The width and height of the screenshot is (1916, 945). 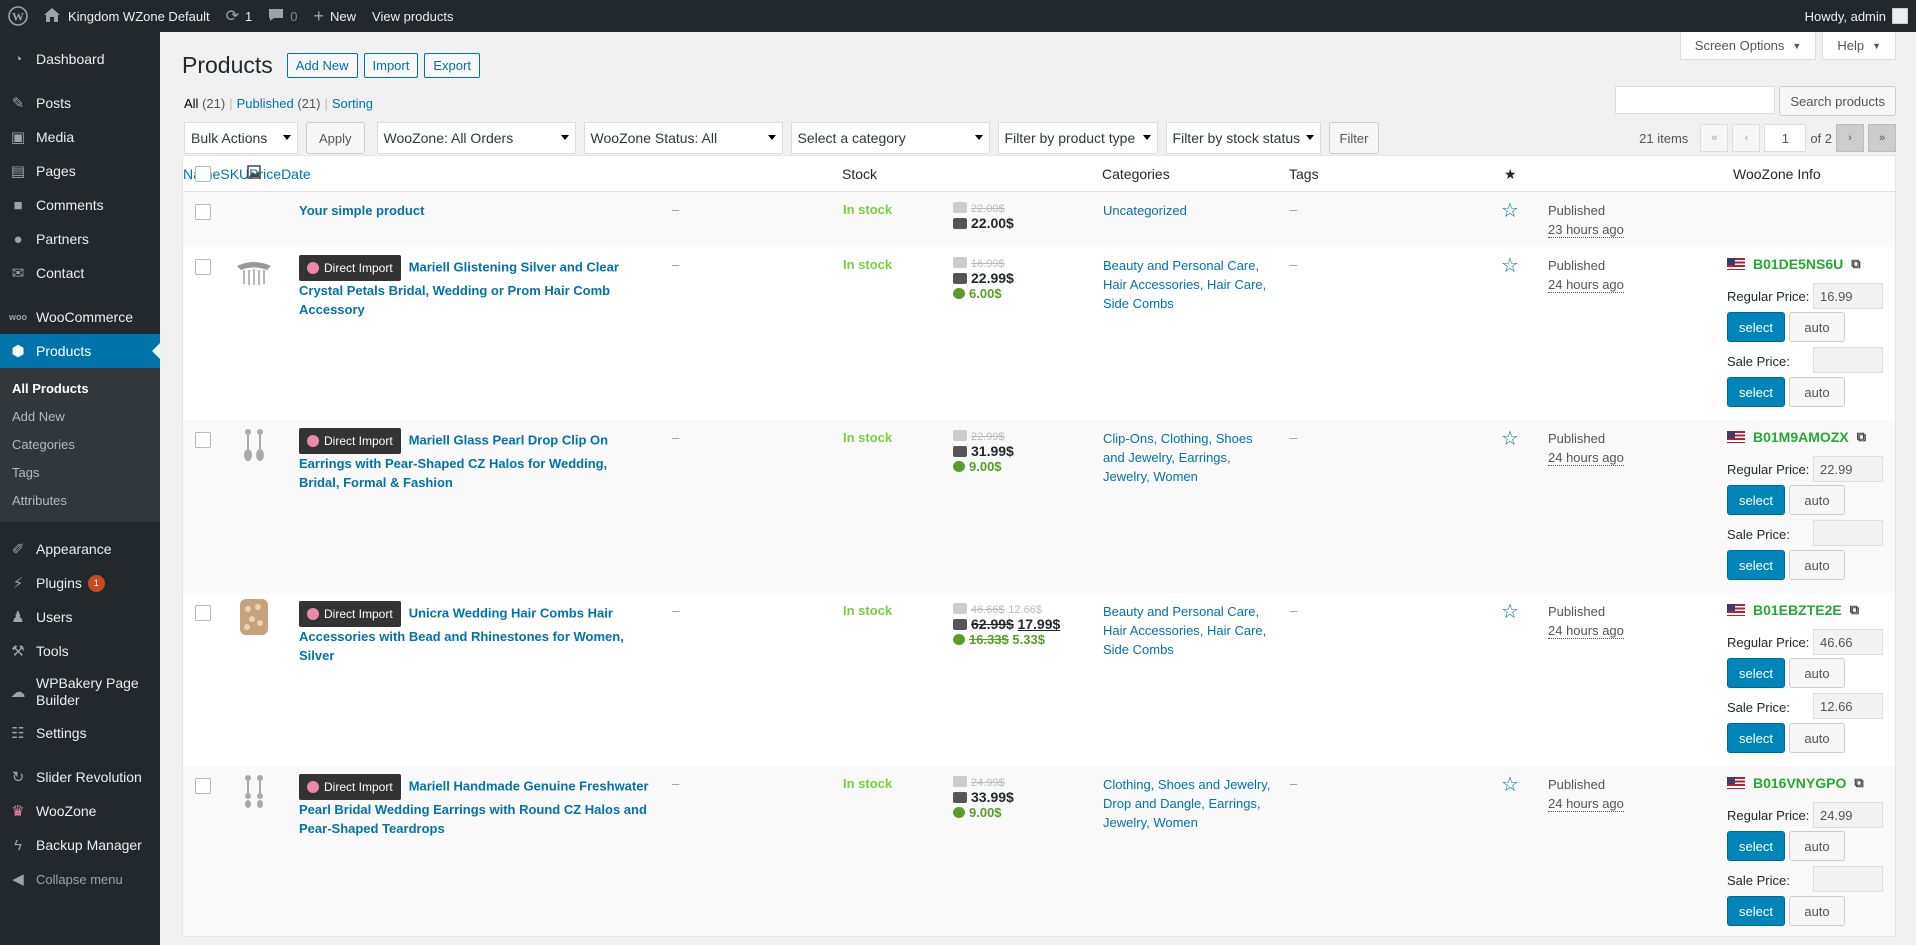 I want to click on stock-status-select: Filter by stock status, so click(x=1243, y=138).